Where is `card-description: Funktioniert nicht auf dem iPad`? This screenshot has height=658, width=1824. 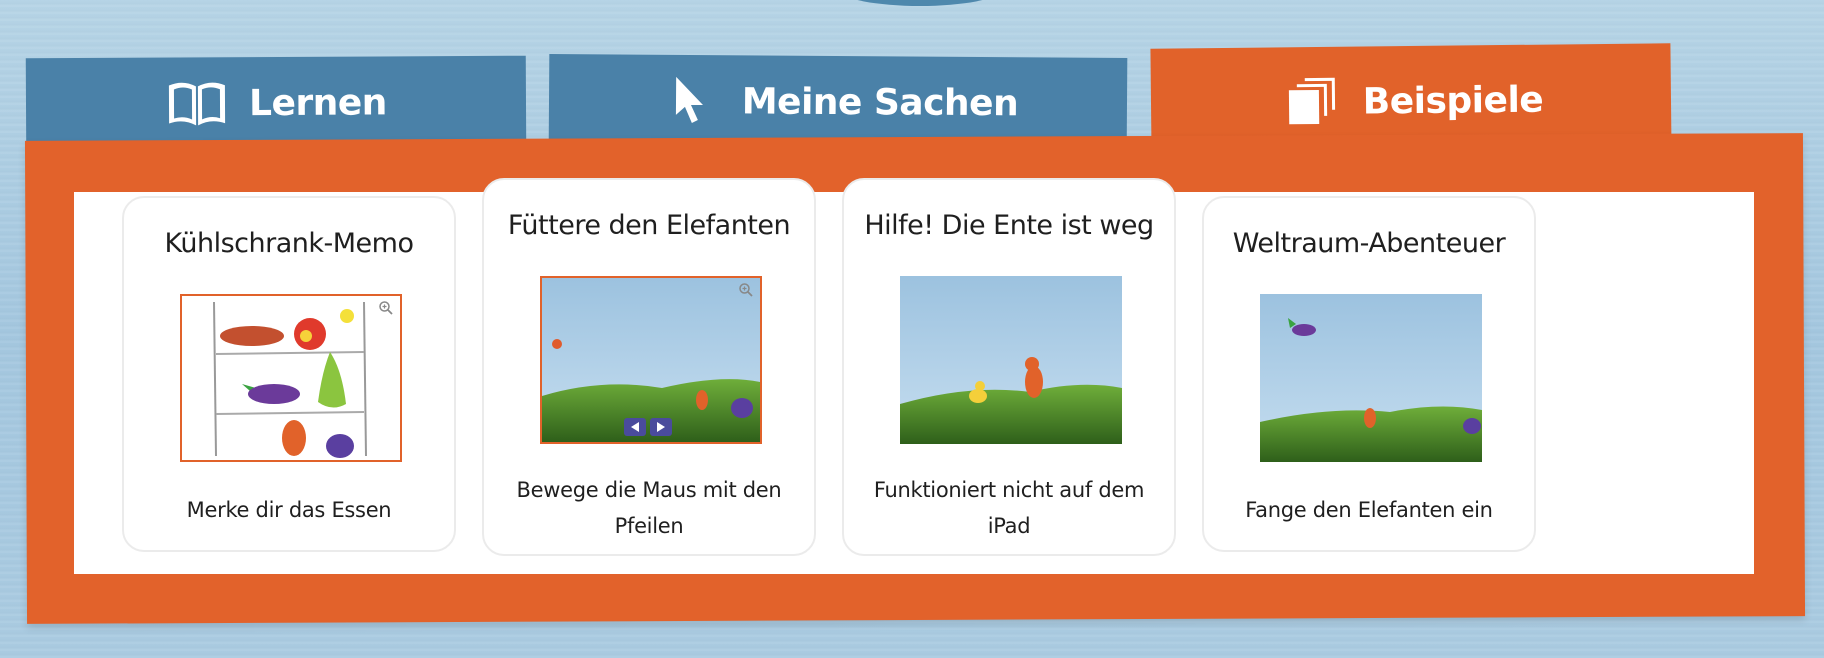 card-description: Funktioniert nicht auf dem iPad is located at coordinates (1009, 508).